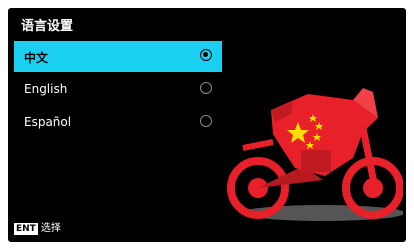 This screenshot has height=250, width=414. What do you see at coordinates (36, 58) in the screenshot?
I see `language-label: 中文` at bounding box center [36, 58].